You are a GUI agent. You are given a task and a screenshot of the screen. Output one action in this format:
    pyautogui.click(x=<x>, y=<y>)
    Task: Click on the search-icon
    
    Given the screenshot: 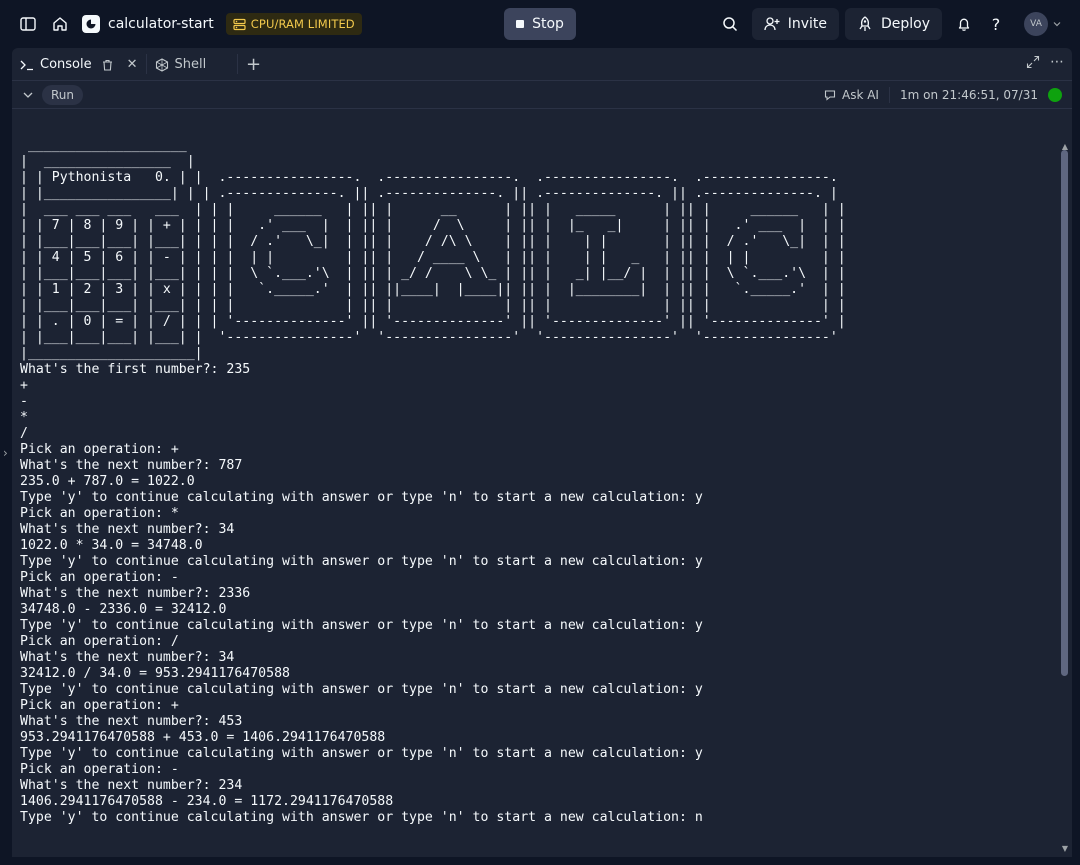 What is the action you would take?
    pyautogui.click(x=730, y=24)
    